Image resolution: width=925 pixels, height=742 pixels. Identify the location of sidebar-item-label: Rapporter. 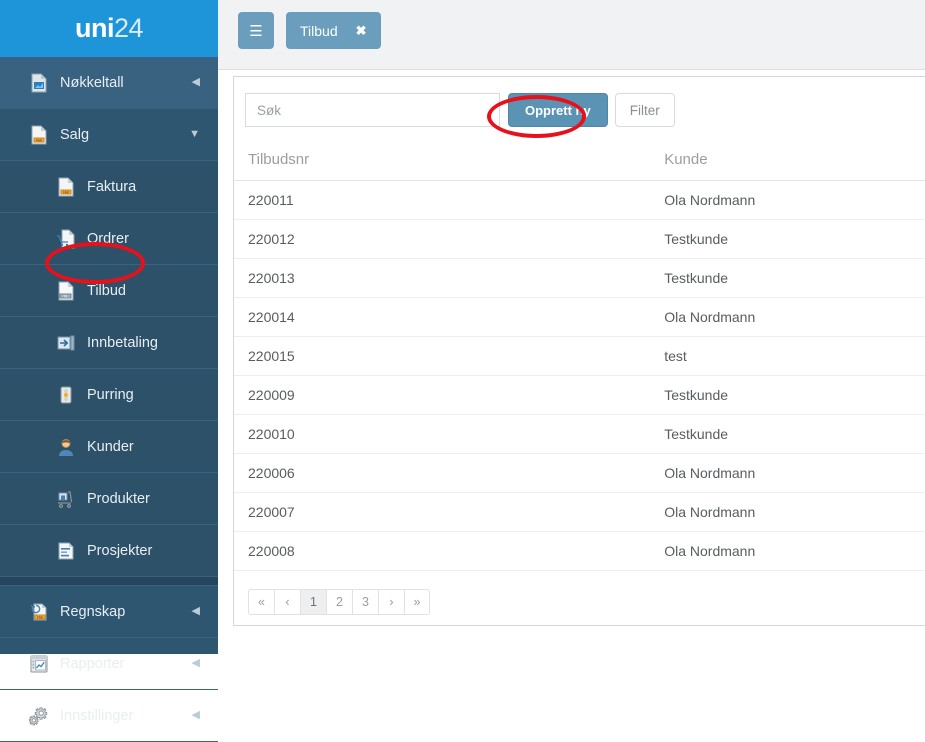
(92, 663).